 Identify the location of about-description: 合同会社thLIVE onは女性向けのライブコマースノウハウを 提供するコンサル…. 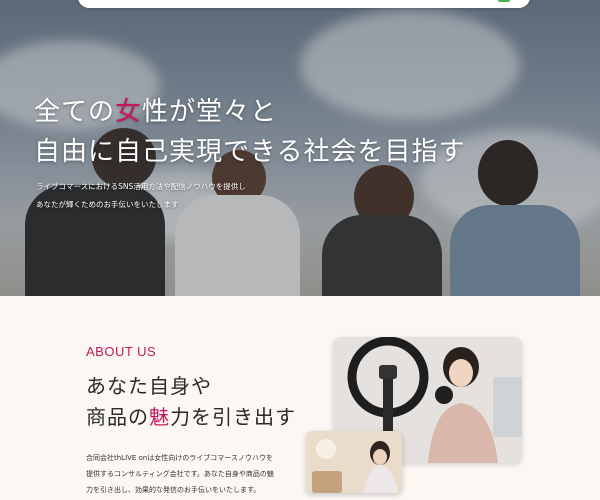
(180, 474).